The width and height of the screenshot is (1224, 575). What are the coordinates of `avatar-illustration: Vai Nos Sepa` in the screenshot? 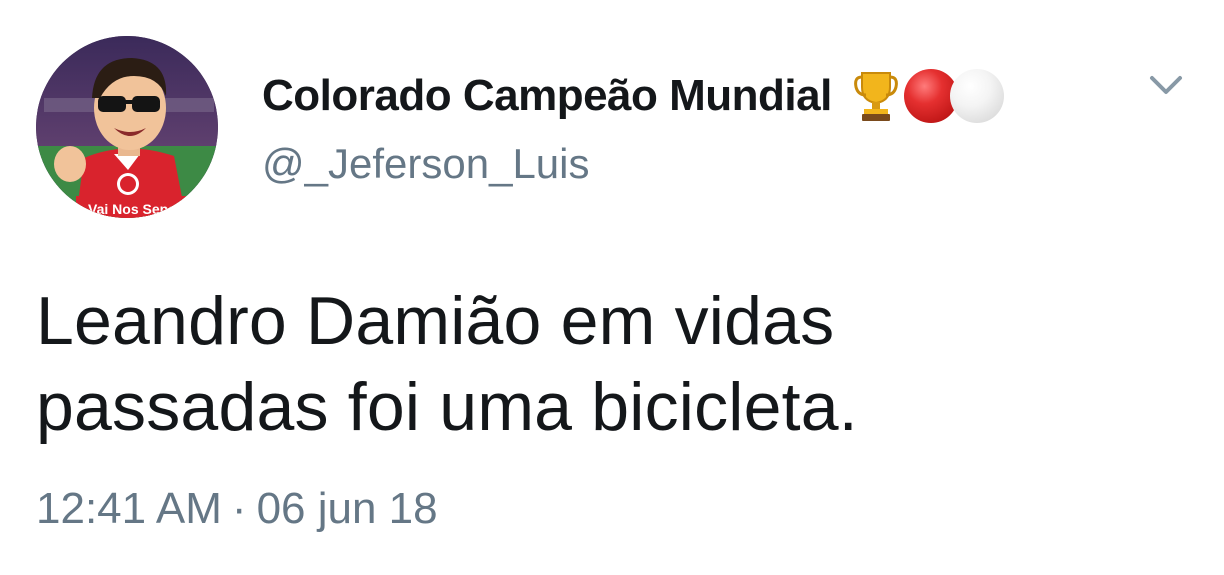 It's located at (127, 127).